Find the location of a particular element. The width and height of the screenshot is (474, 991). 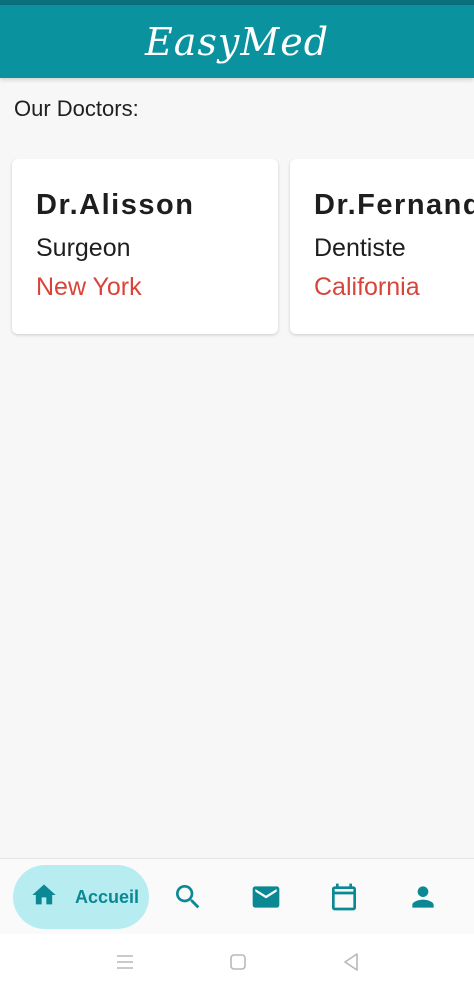

doctor-card: Dr.Fernando Dentiste California is located at coordinates (382, 246).